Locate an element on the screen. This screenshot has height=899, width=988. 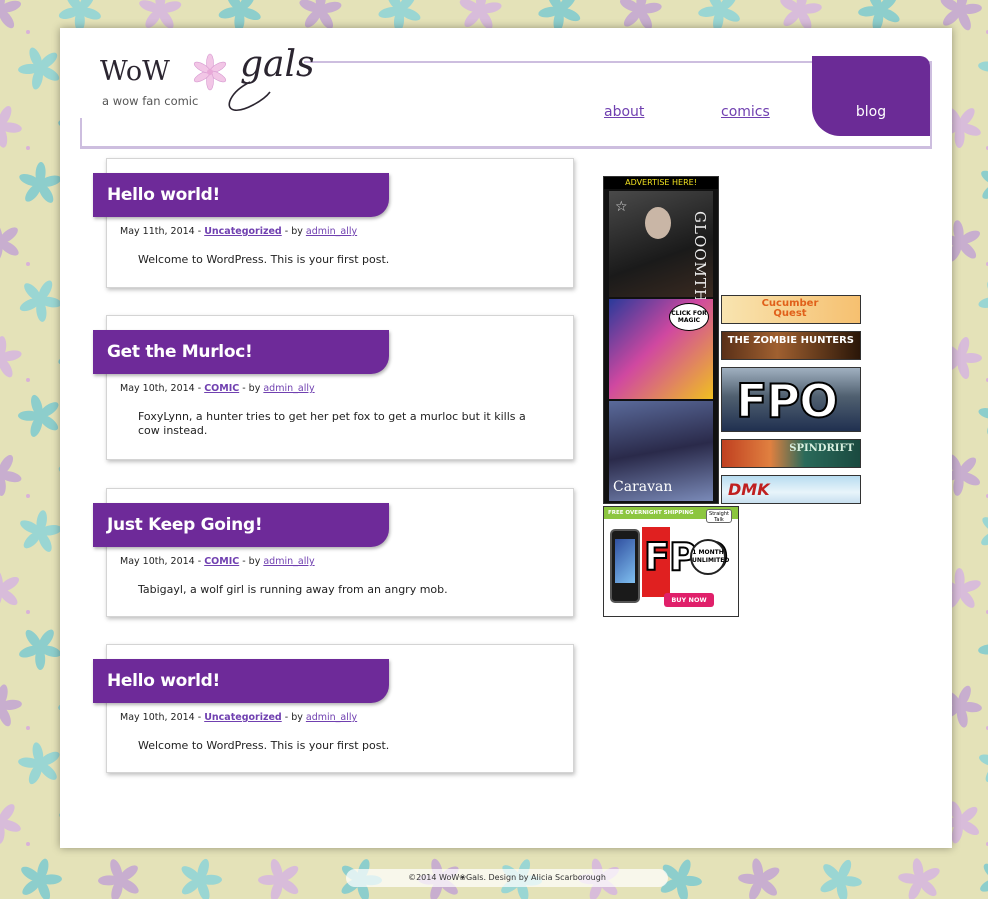
ad-caravan: Caravan is located at coordinates (661, 451).